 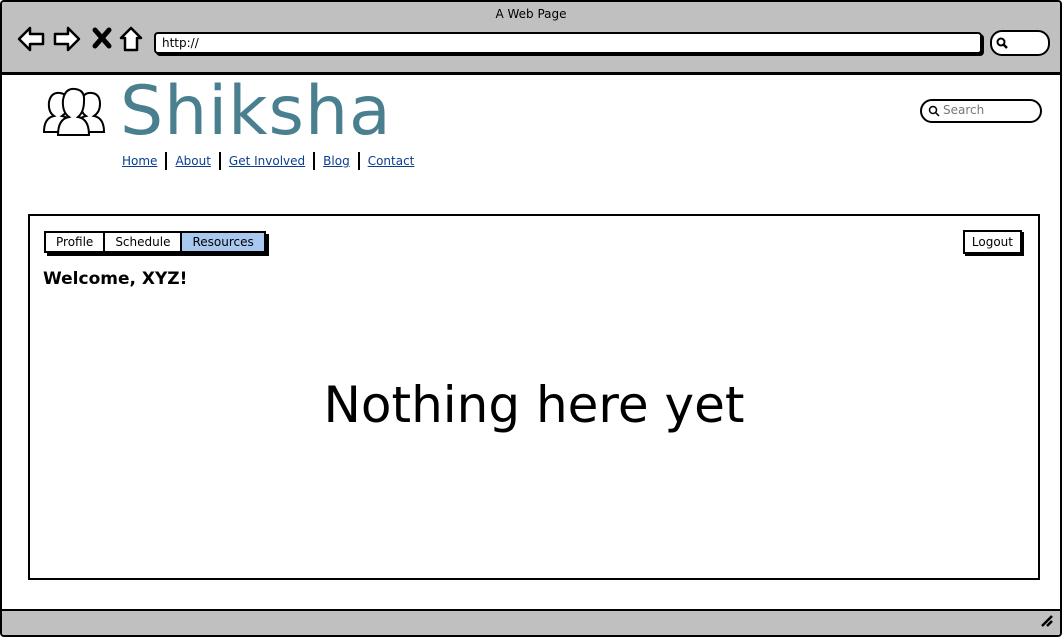 What do you see at coordinates (74, 113) in the screenshot?
I see `people-group-icon` at bounding box center [74, 113].